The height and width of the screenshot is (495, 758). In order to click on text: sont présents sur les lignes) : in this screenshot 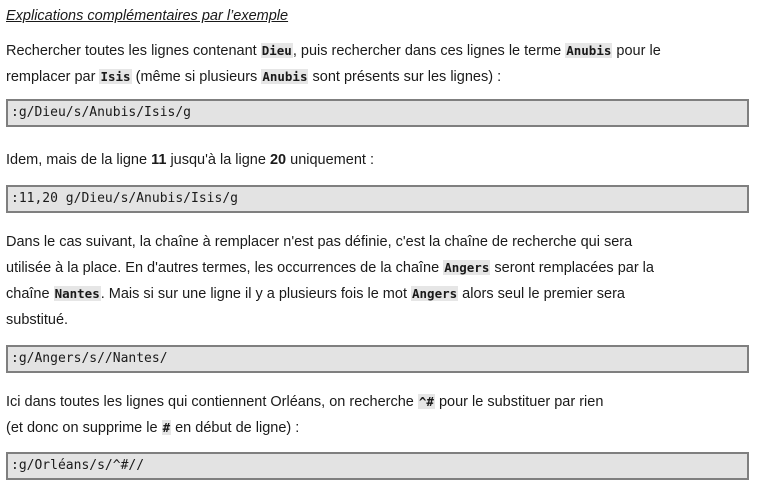, I will do `click(405, 77)`.